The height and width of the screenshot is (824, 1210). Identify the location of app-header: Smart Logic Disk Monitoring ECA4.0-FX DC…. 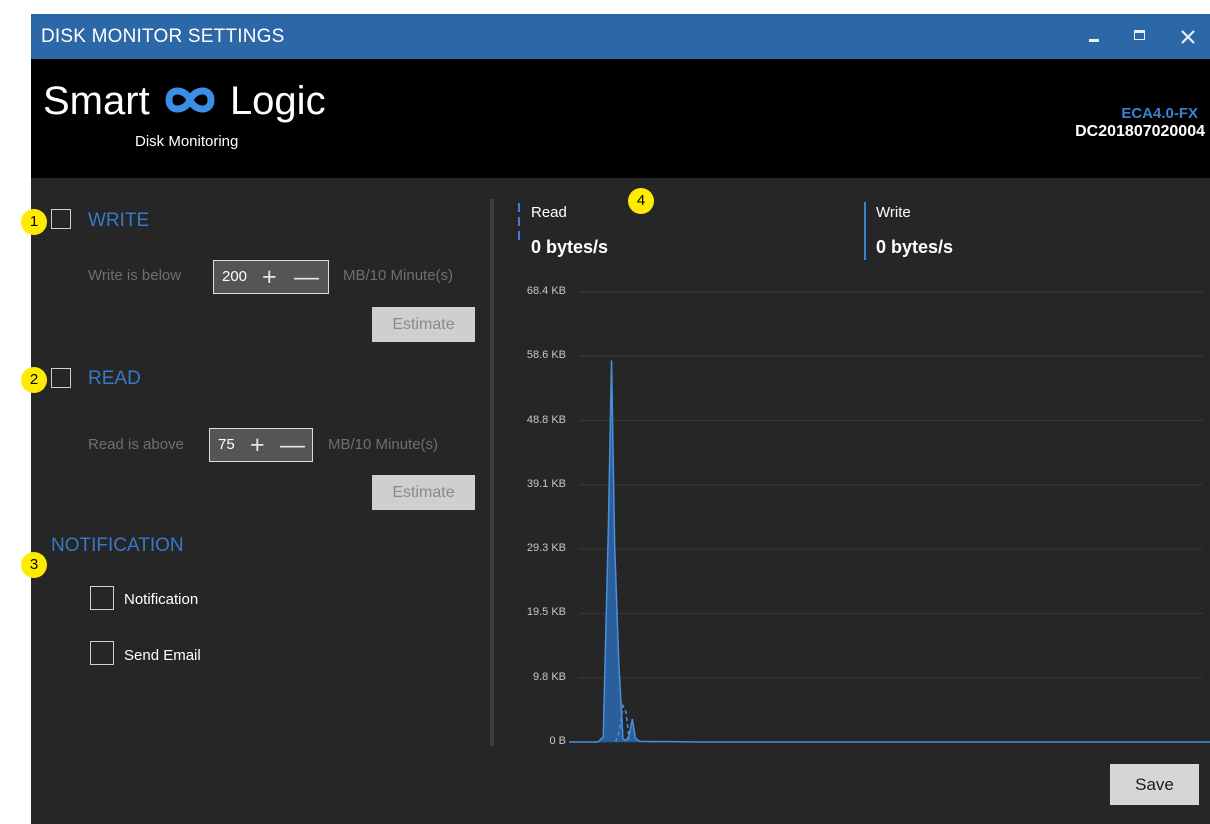
(620, 118).